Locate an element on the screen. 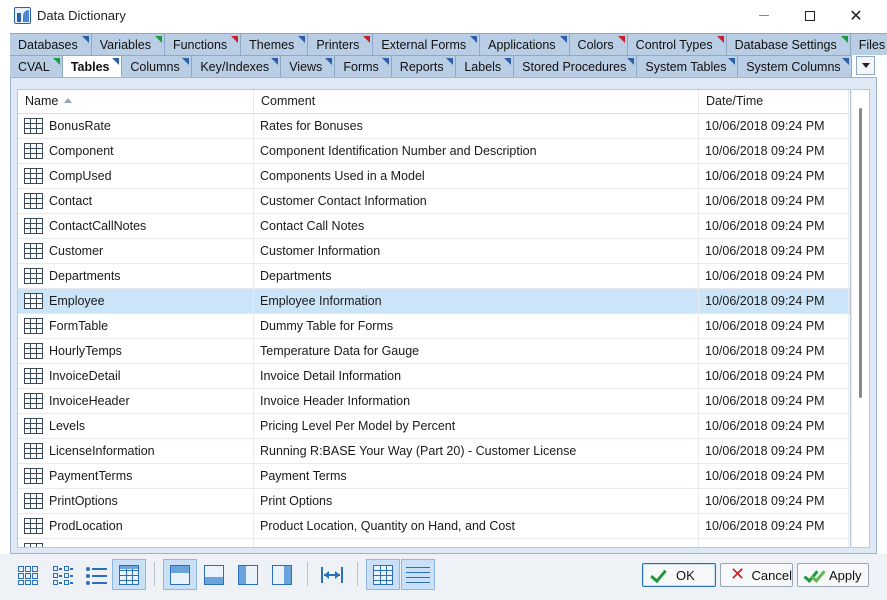  tab-label: CVAL is located at coordinates (34, 67).